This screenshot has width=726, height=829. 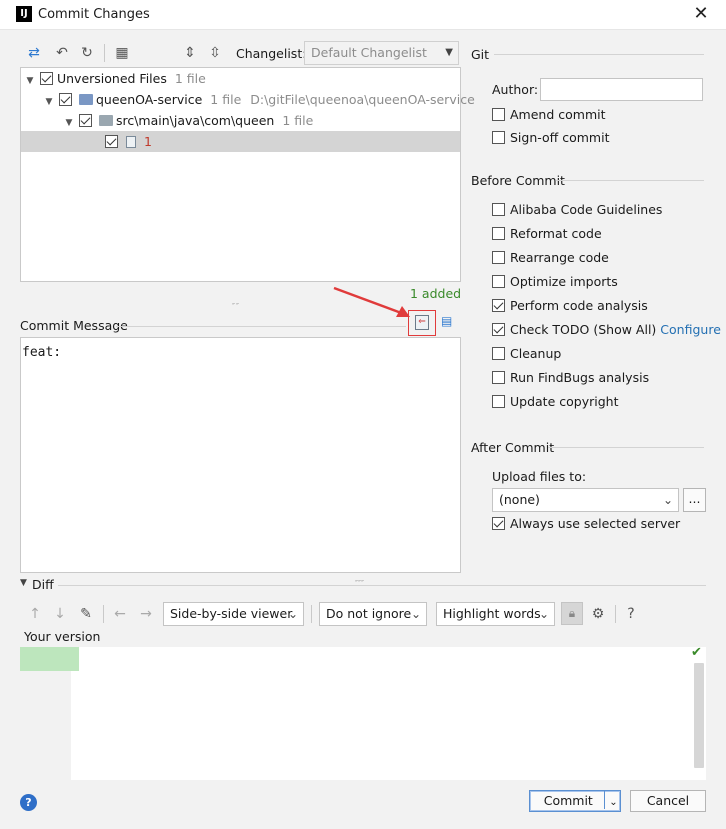 I want to click on commit-template-icon: ⇐, so click(x=422, y=322).